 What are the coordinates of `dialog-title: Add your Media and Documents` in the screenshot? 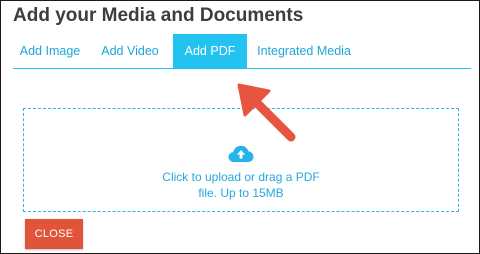 It's located at (158, 15).